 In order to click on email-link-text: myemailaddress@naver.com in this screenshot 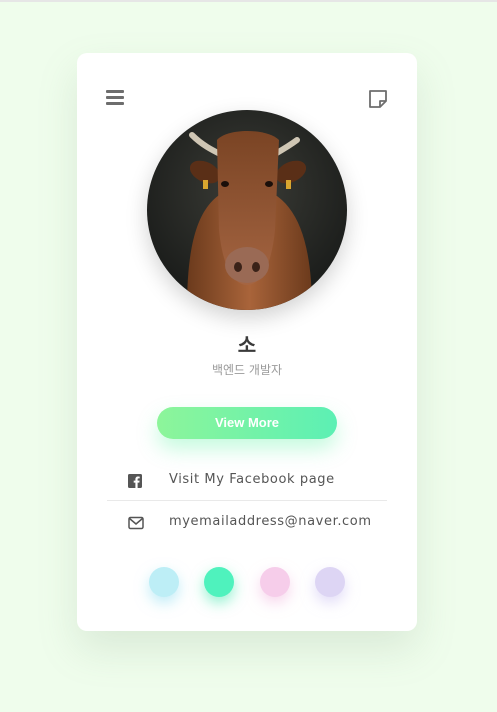, I will do `click(270, 521)`.